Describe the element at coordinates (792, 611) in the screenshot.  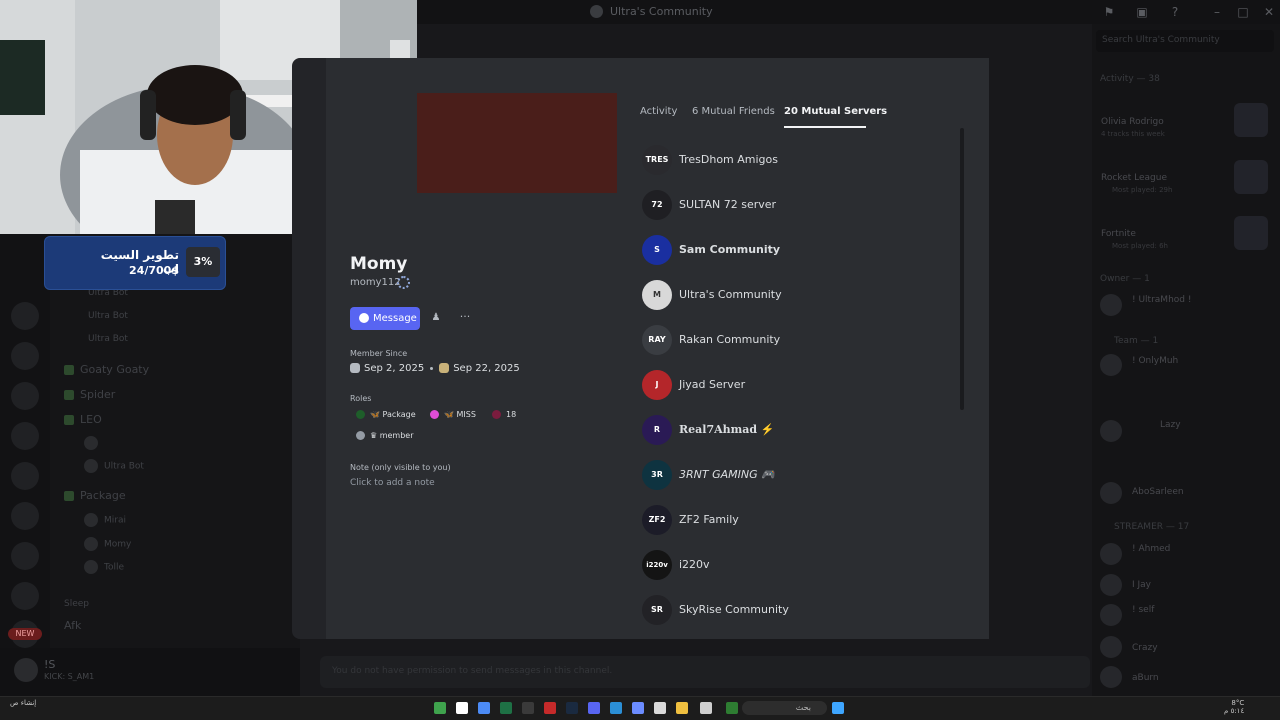
I see `mutual-server-item: SR SkyRise Community` at that location.